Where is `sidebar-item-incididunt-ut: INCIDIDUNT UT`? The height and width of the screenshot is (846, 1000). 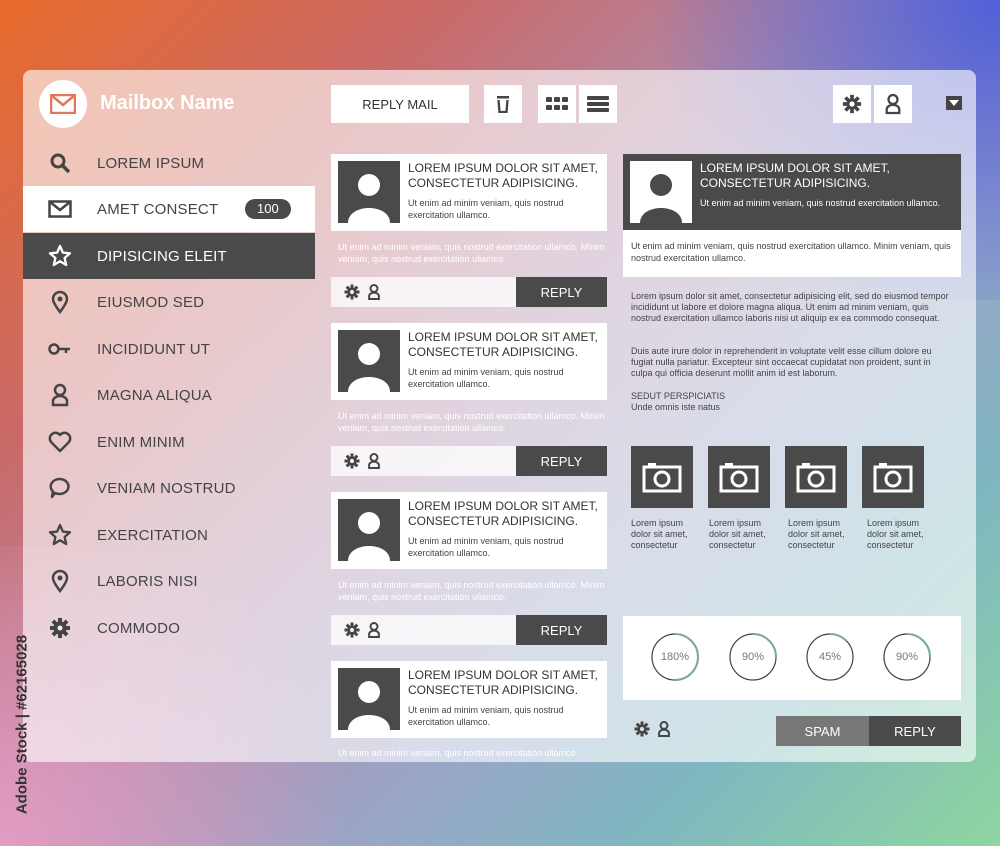
sidebar-item-incididunt-ut: INCIDIDUNT UT is located at coordinates (169, 349).